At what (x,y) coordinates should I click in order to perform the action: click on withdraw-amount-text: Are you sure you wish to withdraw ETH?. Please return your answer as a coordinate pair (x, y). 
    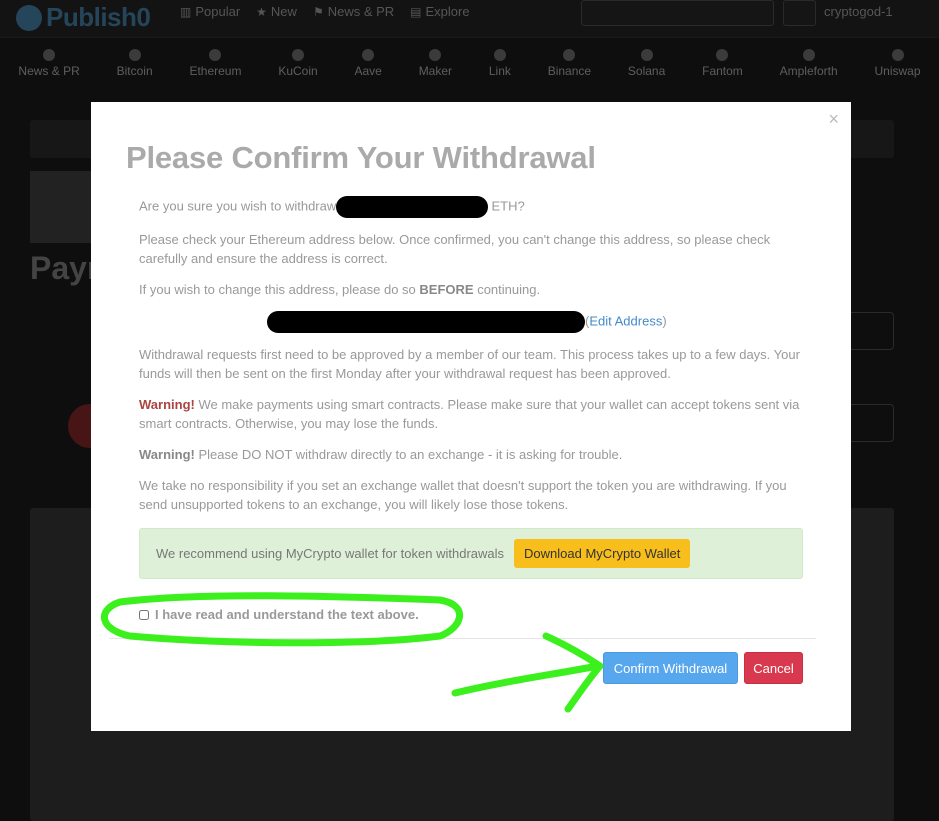
    Looking at the image, I should click on (471, 207).